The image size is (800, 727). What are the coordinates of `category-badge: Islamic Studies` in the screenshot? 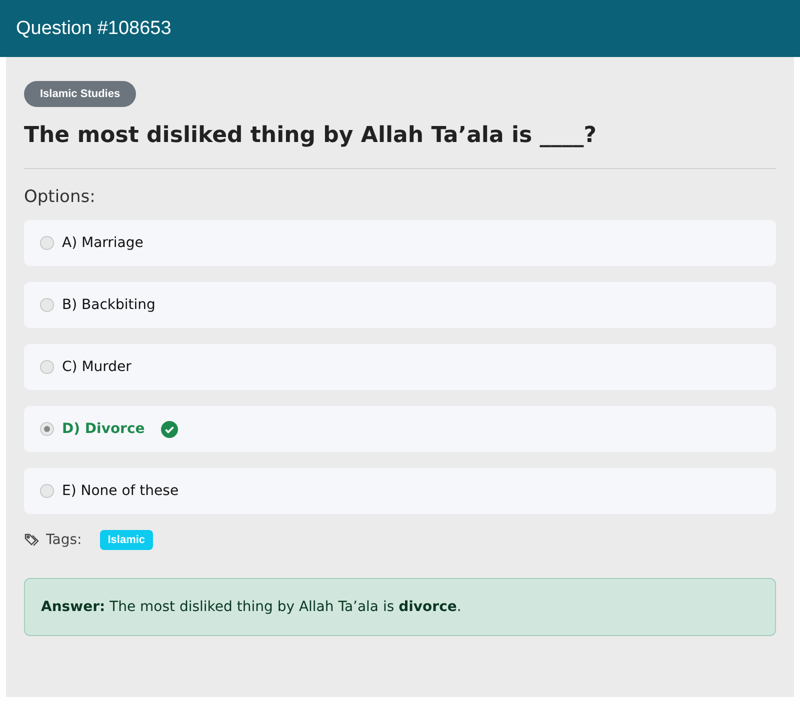 It's located at (80, 94).